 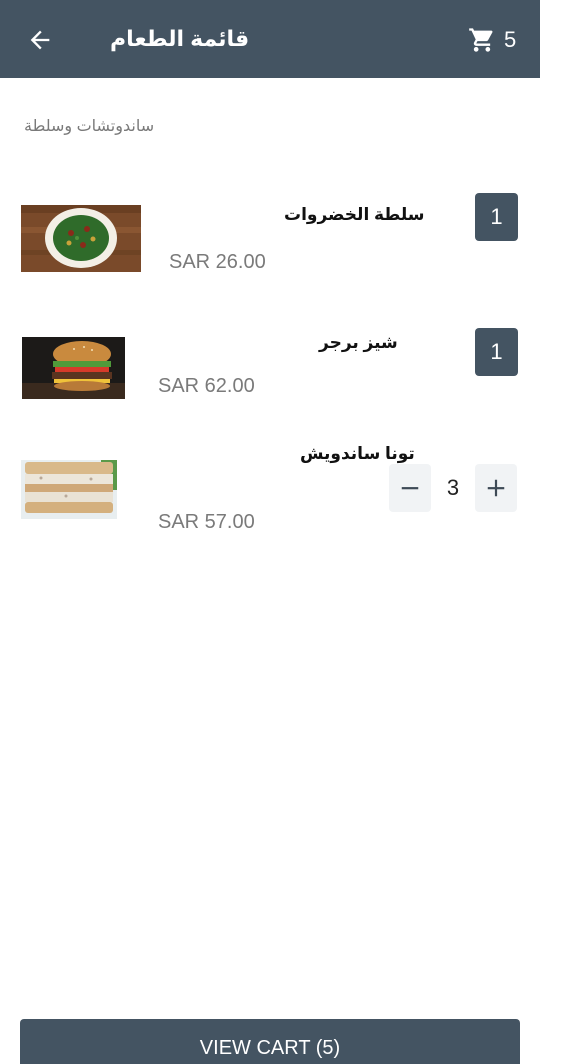 What do you see at coordinates (358, 342) in the screenshot?
I see `item-name: شيز برجر` at bounding box center [358, 342].